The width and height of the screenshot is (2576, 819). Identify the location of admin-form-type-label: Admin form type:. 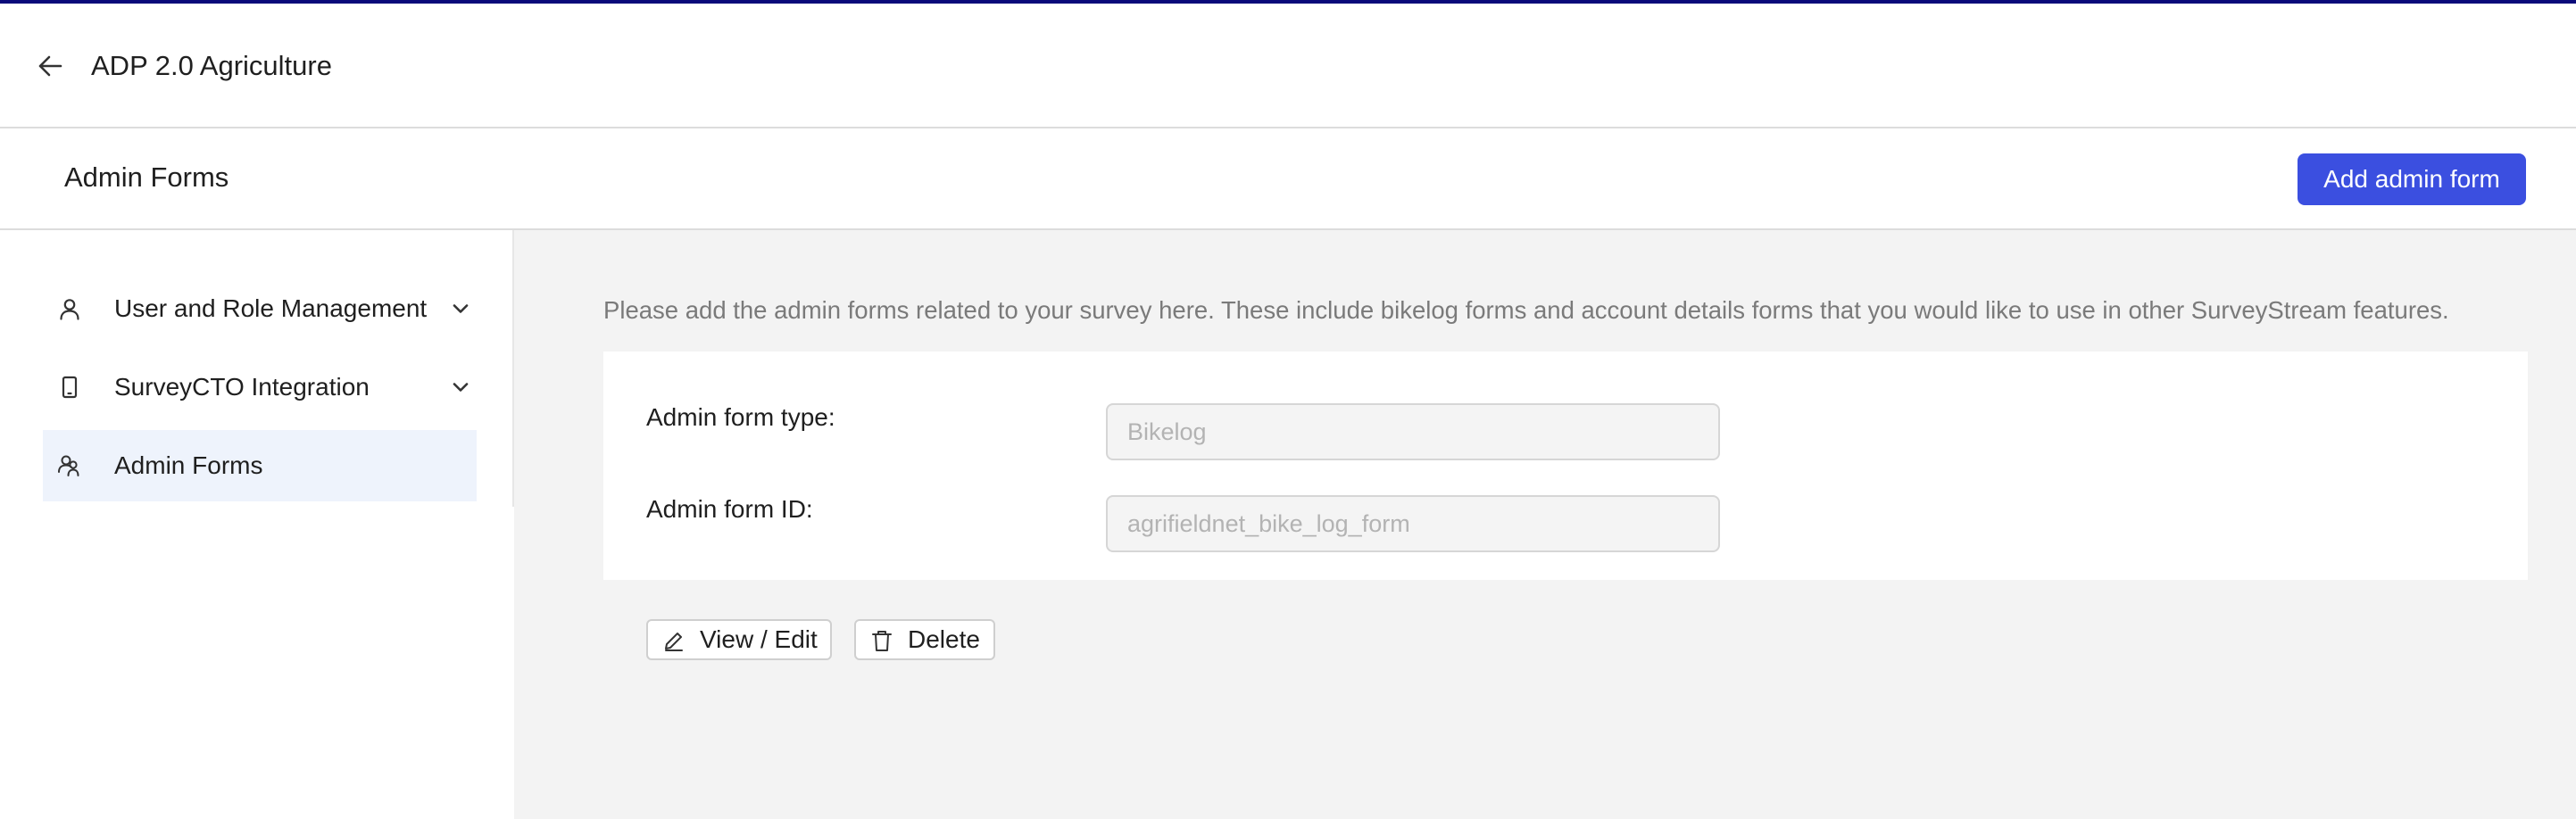
(740, 417).